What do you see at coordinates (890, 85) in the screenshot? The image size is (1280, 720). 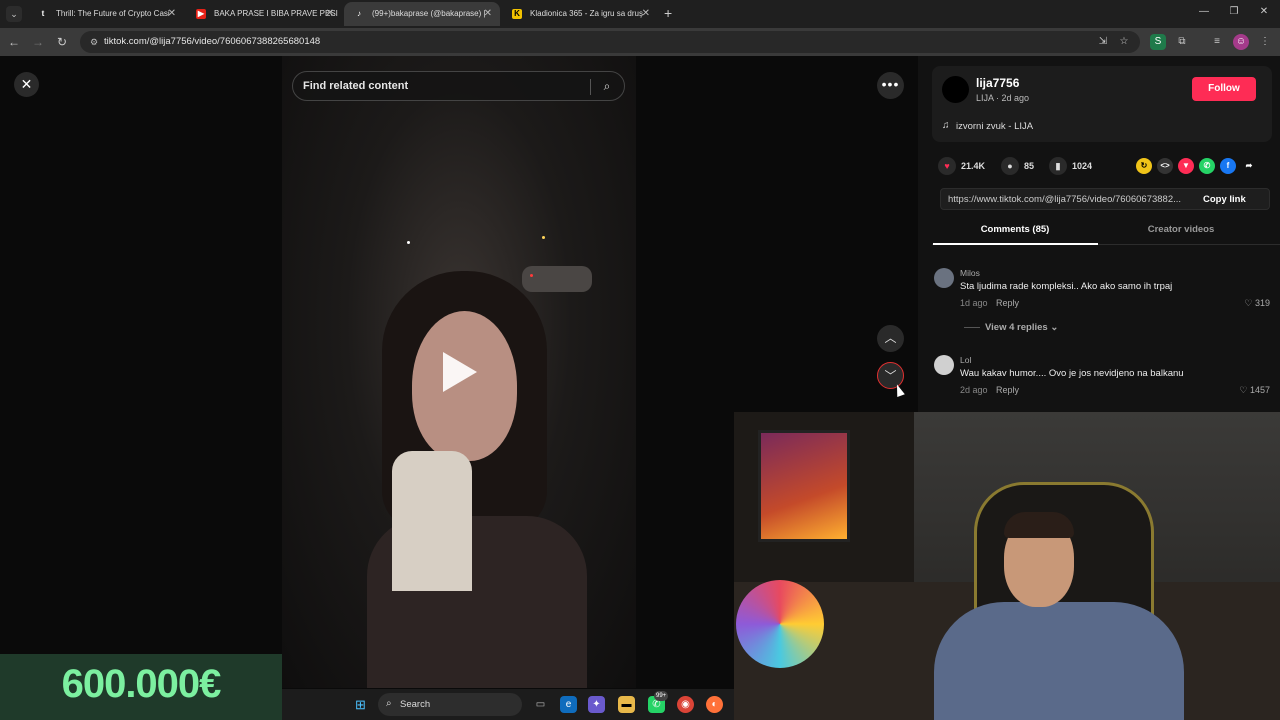 I see `more-options-button: •••` at bounding box center [890, 85].